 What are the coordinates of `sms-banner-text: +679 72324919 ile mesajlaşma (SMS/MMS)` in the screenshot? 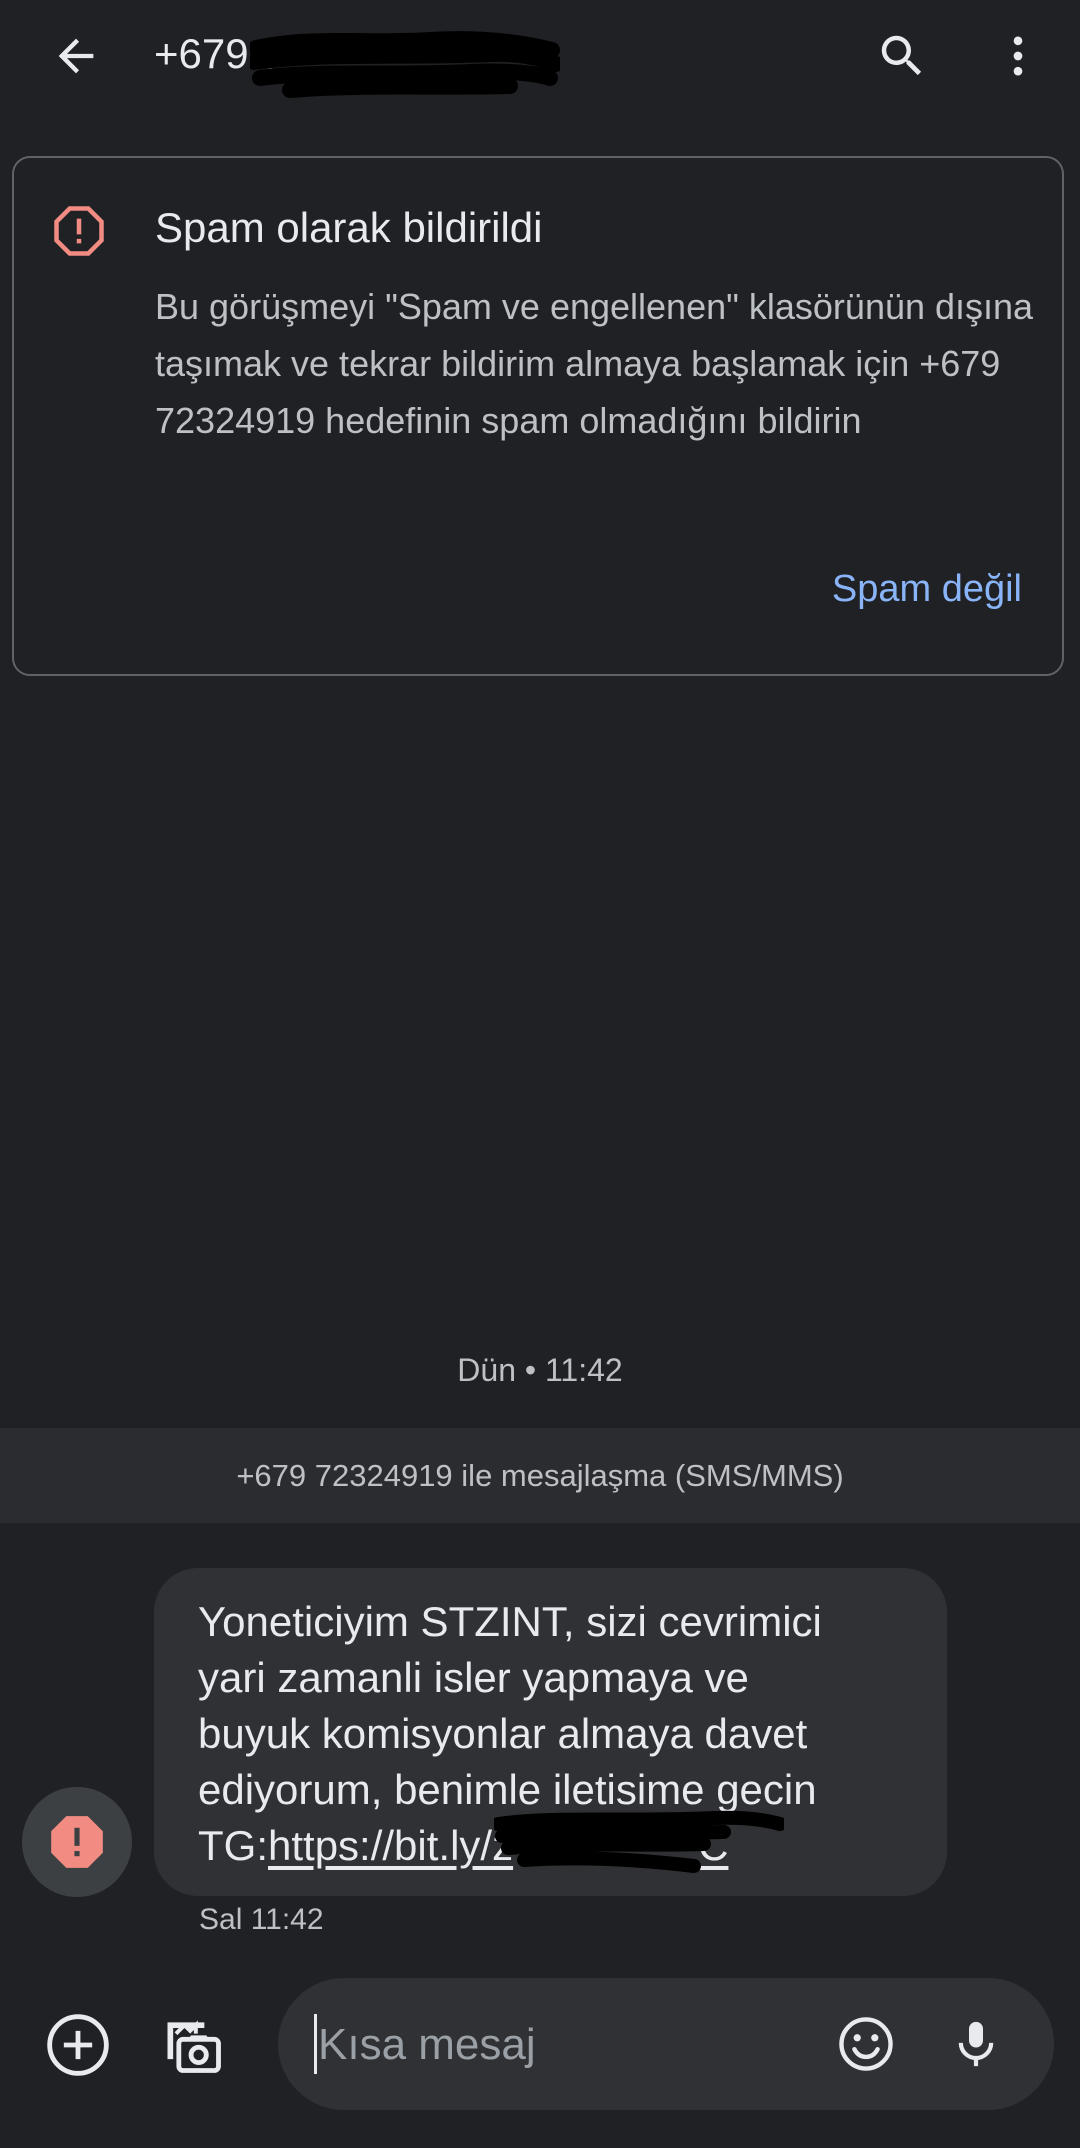 It's located at (540, 1475).